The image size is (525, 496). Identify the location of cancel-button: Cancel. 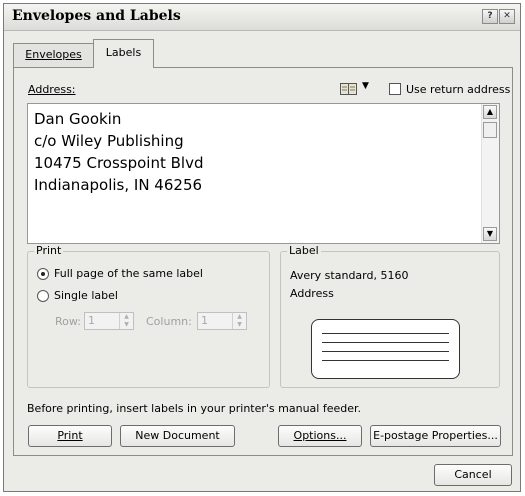
(473, 475).